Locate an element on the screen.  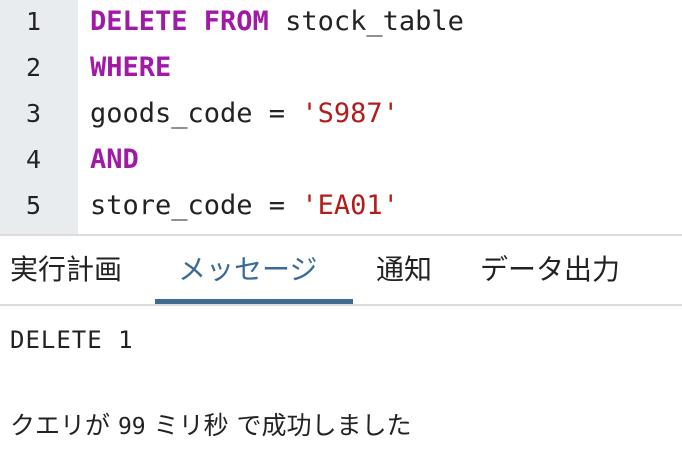
string-literal: 'EA01' is located at coordinates (350, 205).